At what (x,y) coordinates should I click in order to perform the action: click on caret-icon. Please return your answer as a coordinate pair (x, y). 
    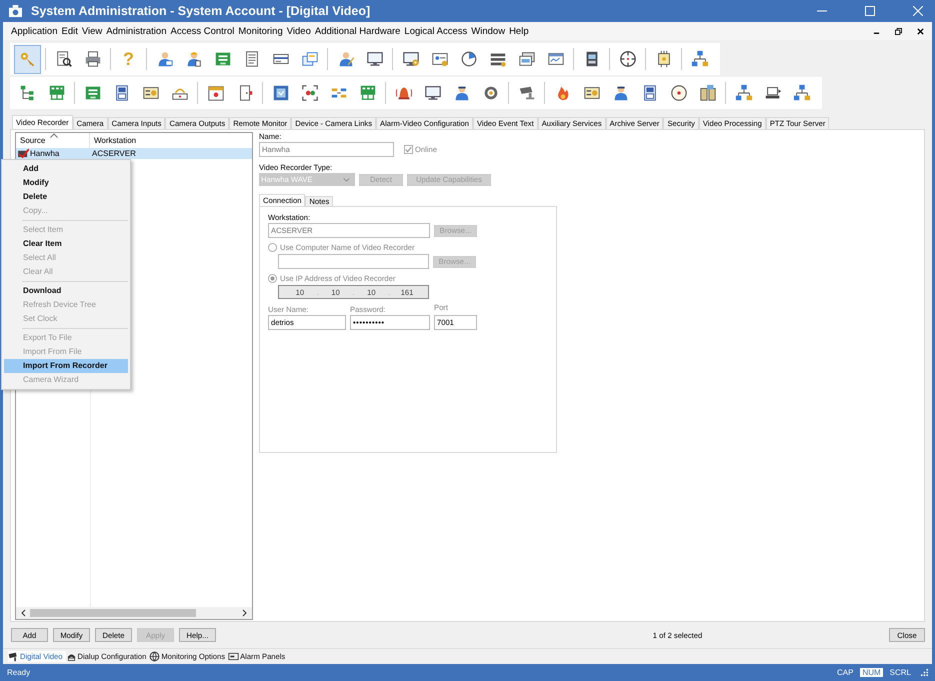
    Looking at the image, I should click on (346, 180).